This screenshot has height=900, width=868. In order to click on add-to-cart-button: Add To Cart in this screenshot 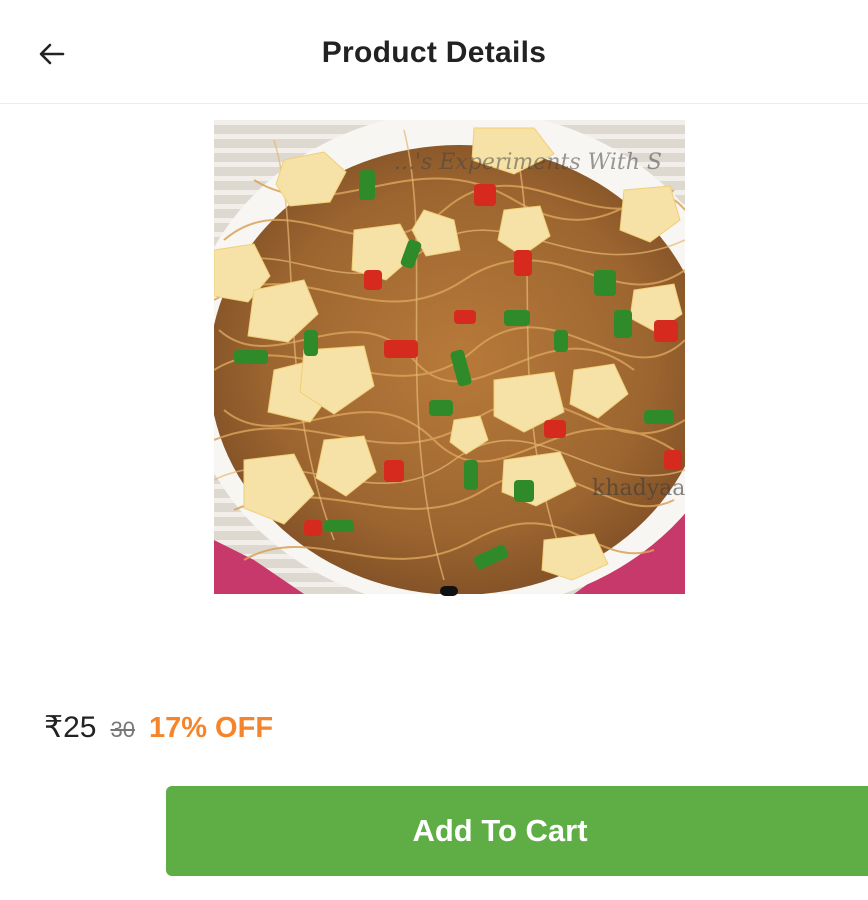, I will do `click(517, 831)`.